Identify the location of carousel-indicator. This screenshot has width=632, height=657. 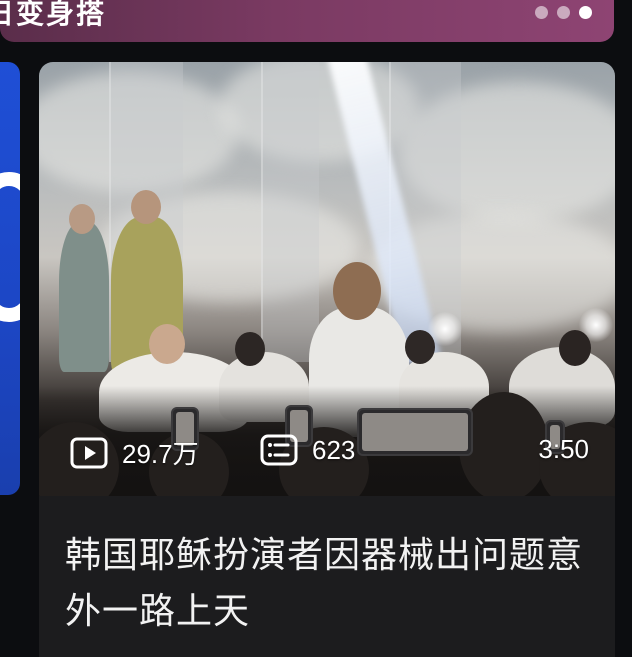
(563, 12).